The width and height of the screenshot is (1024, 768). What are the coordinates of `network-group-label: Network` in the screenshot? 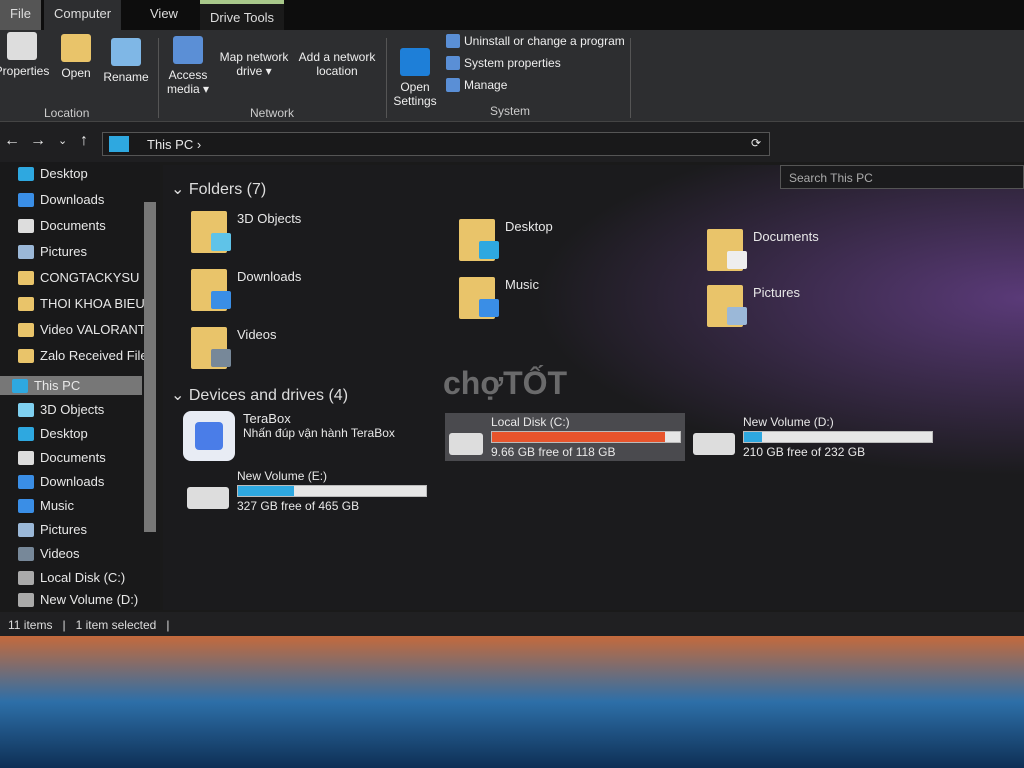 It's located at (272, 113).